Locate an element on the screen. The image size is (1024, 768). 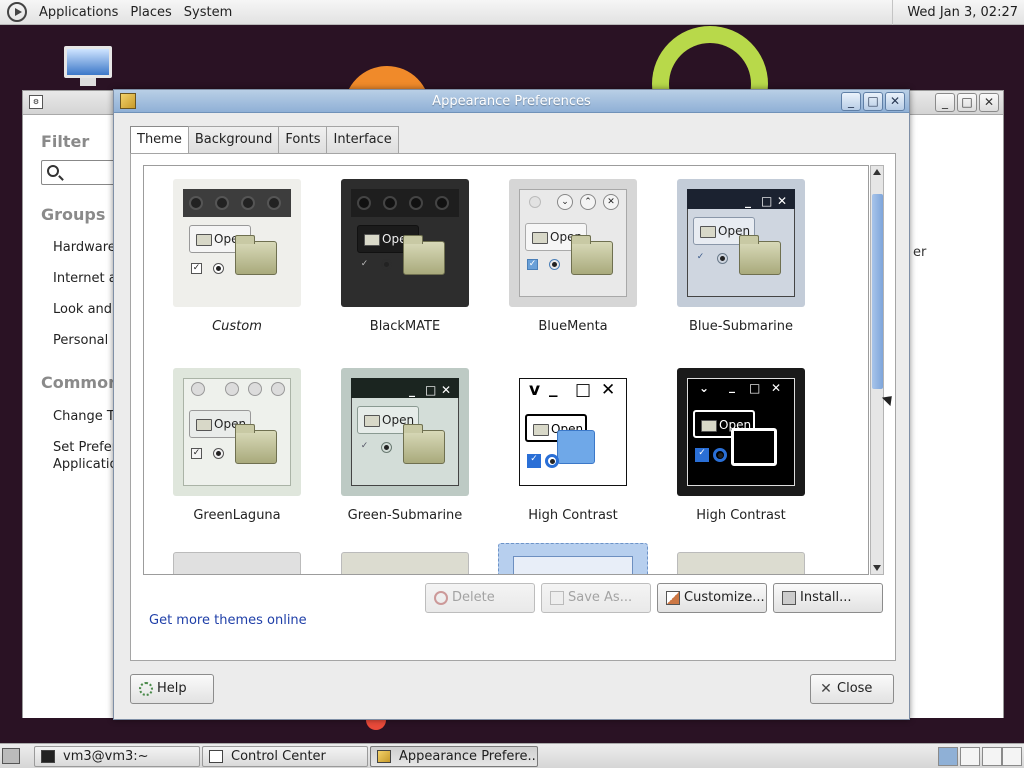
theme-preview-bluementa: ⌄ ⌃ ✕ Open ✓ is located at coordinates (573, 243).